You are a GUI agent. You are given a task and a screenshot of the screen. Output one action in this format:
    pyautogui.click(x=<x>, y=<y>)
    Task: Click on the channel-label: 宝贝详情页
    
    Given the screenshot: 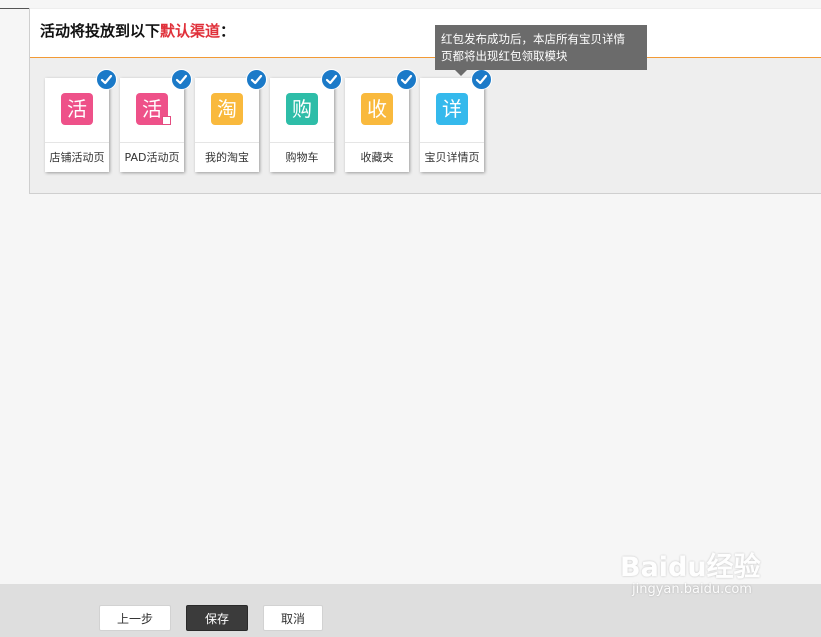 What is the action you would take?
    pyautogui.click(x=452, y=157)
    